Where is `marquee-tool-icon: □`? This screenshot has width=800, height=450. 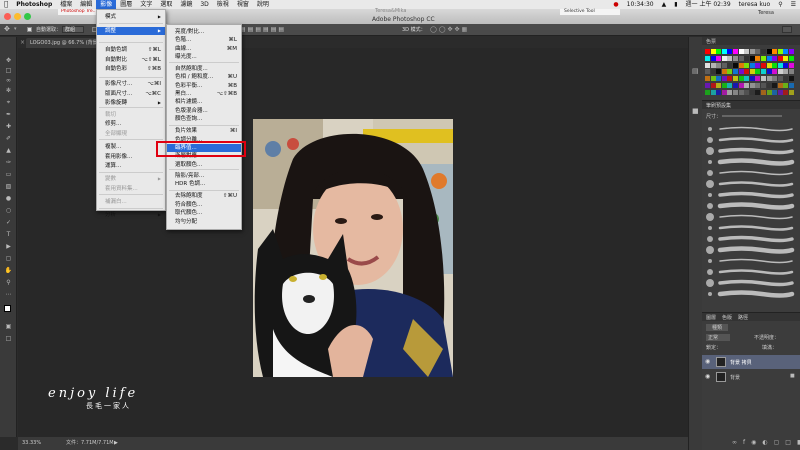
marquee-tool-icon: □ is located at coordinates (8, 70).